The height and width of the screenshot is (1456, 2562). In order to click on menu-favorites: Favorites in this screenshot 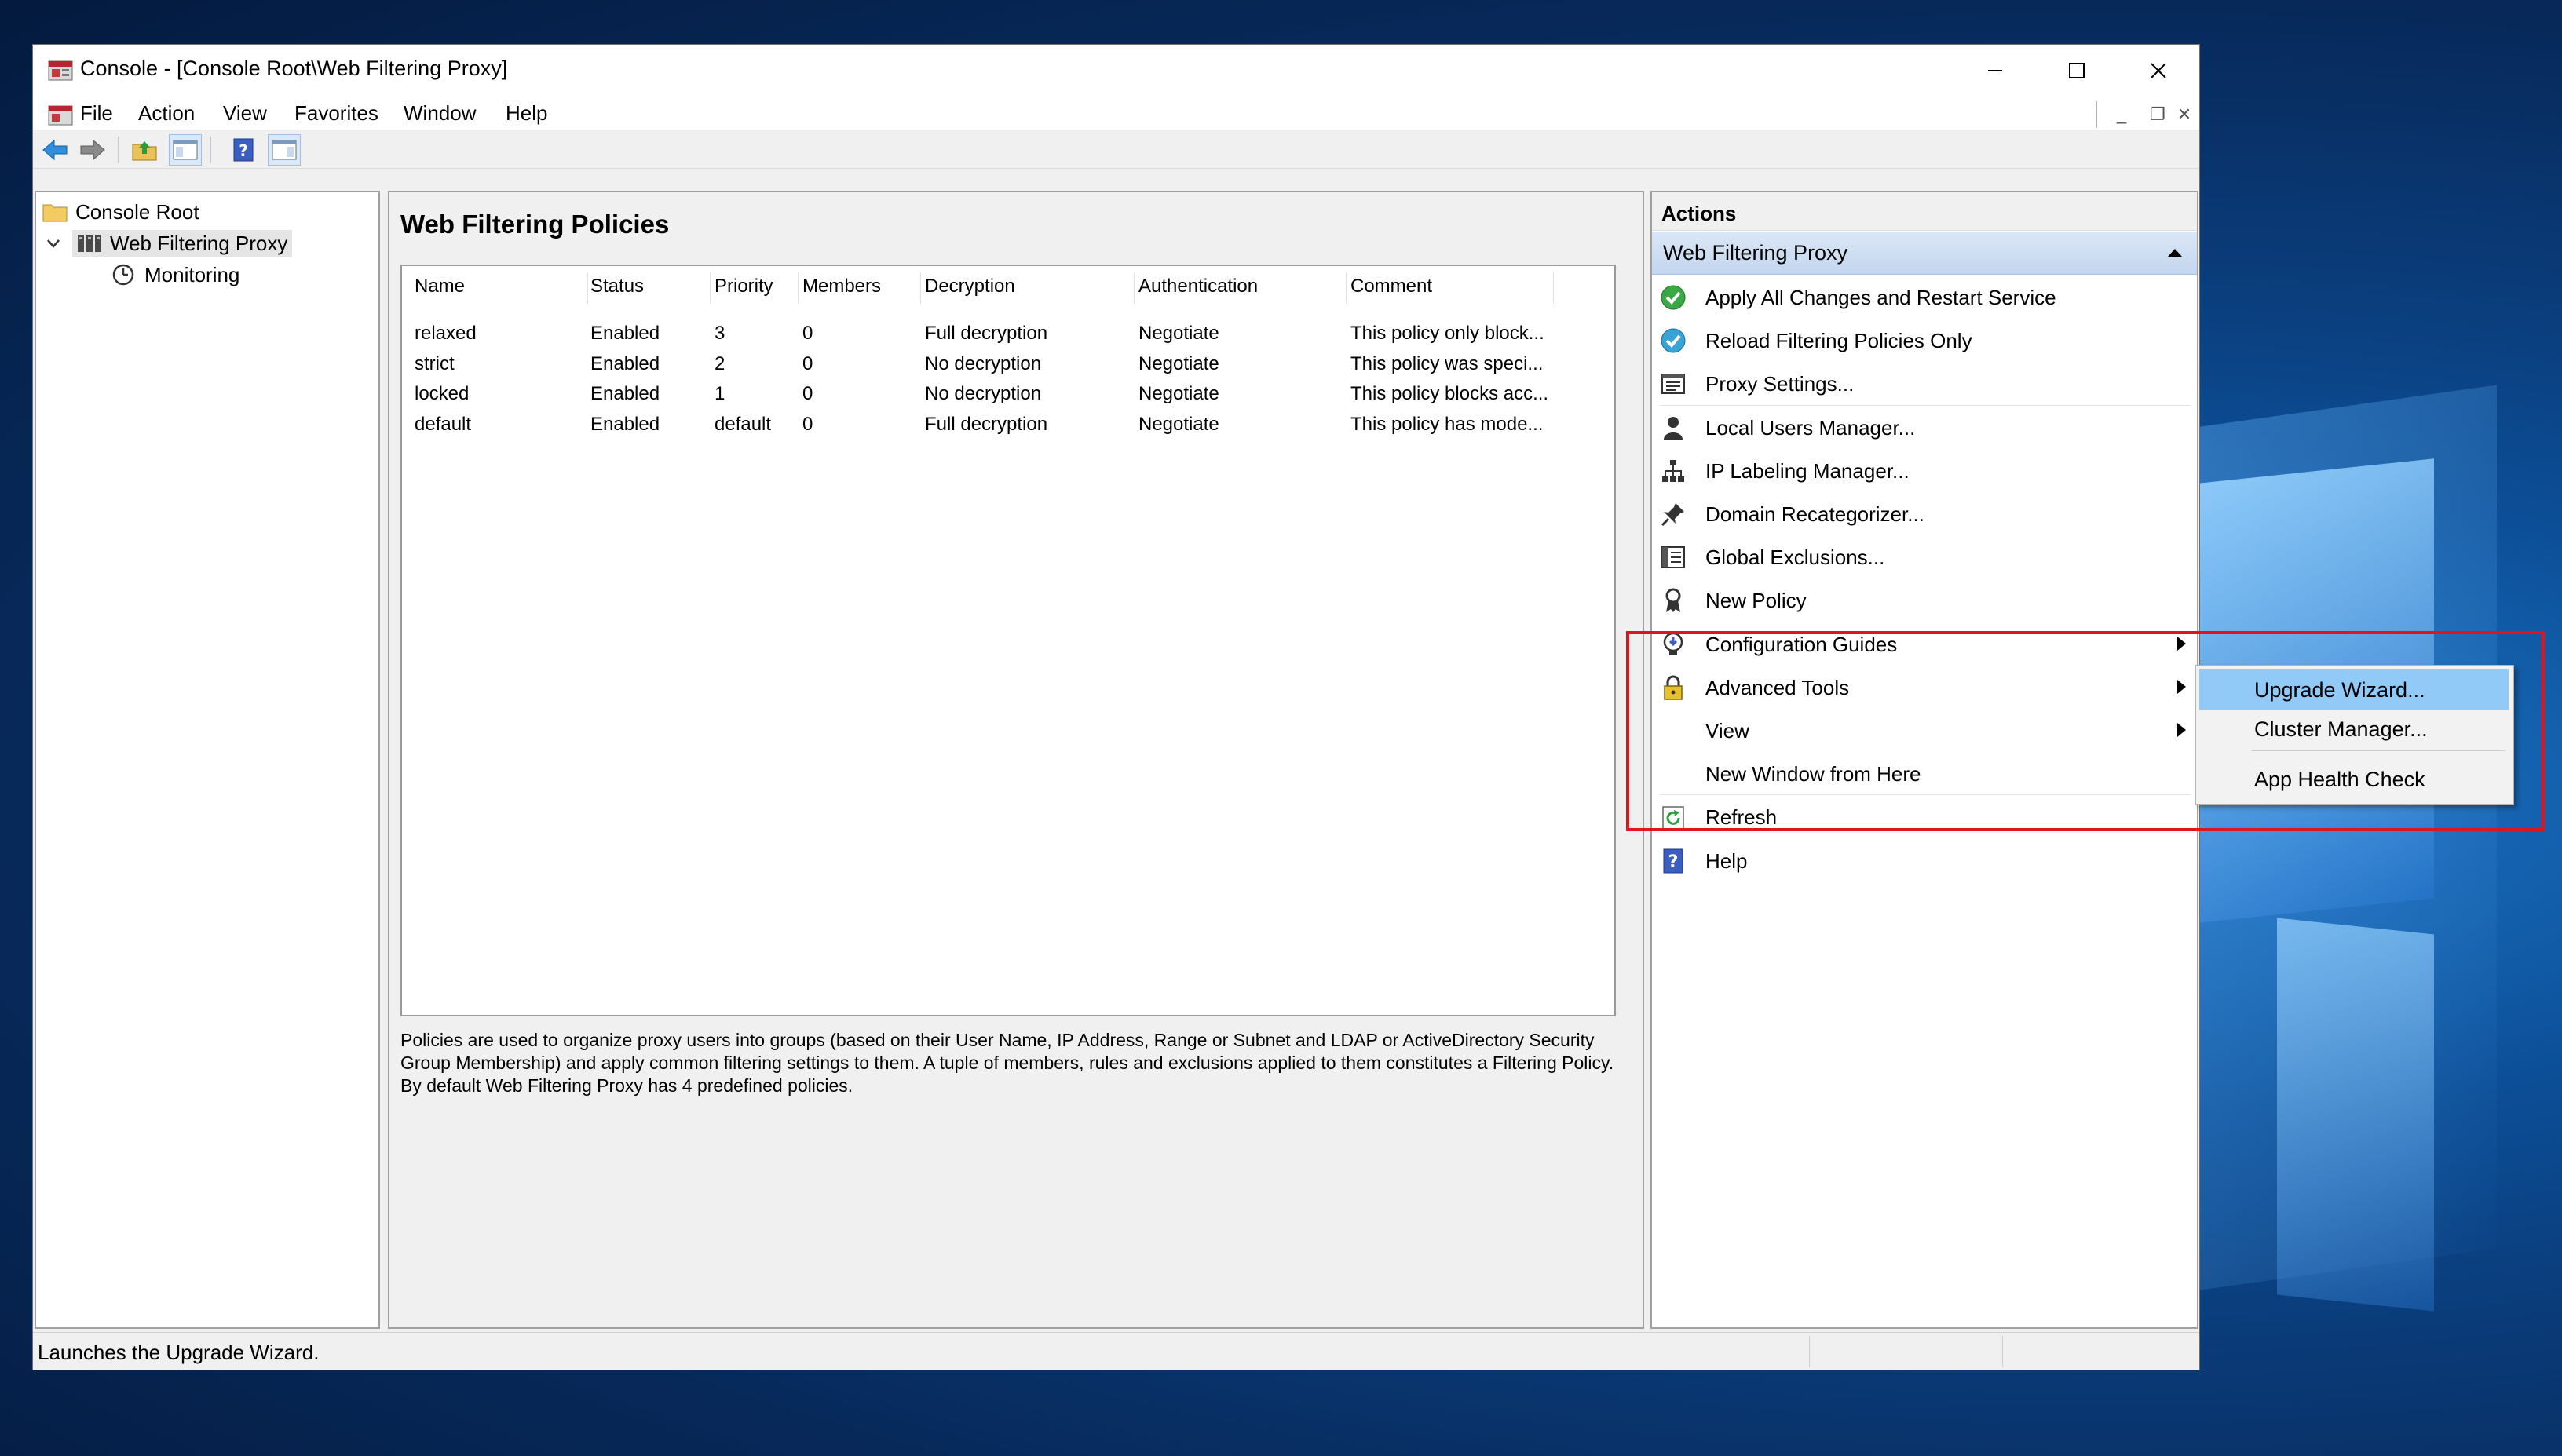, I will do `click(336, 114)`.